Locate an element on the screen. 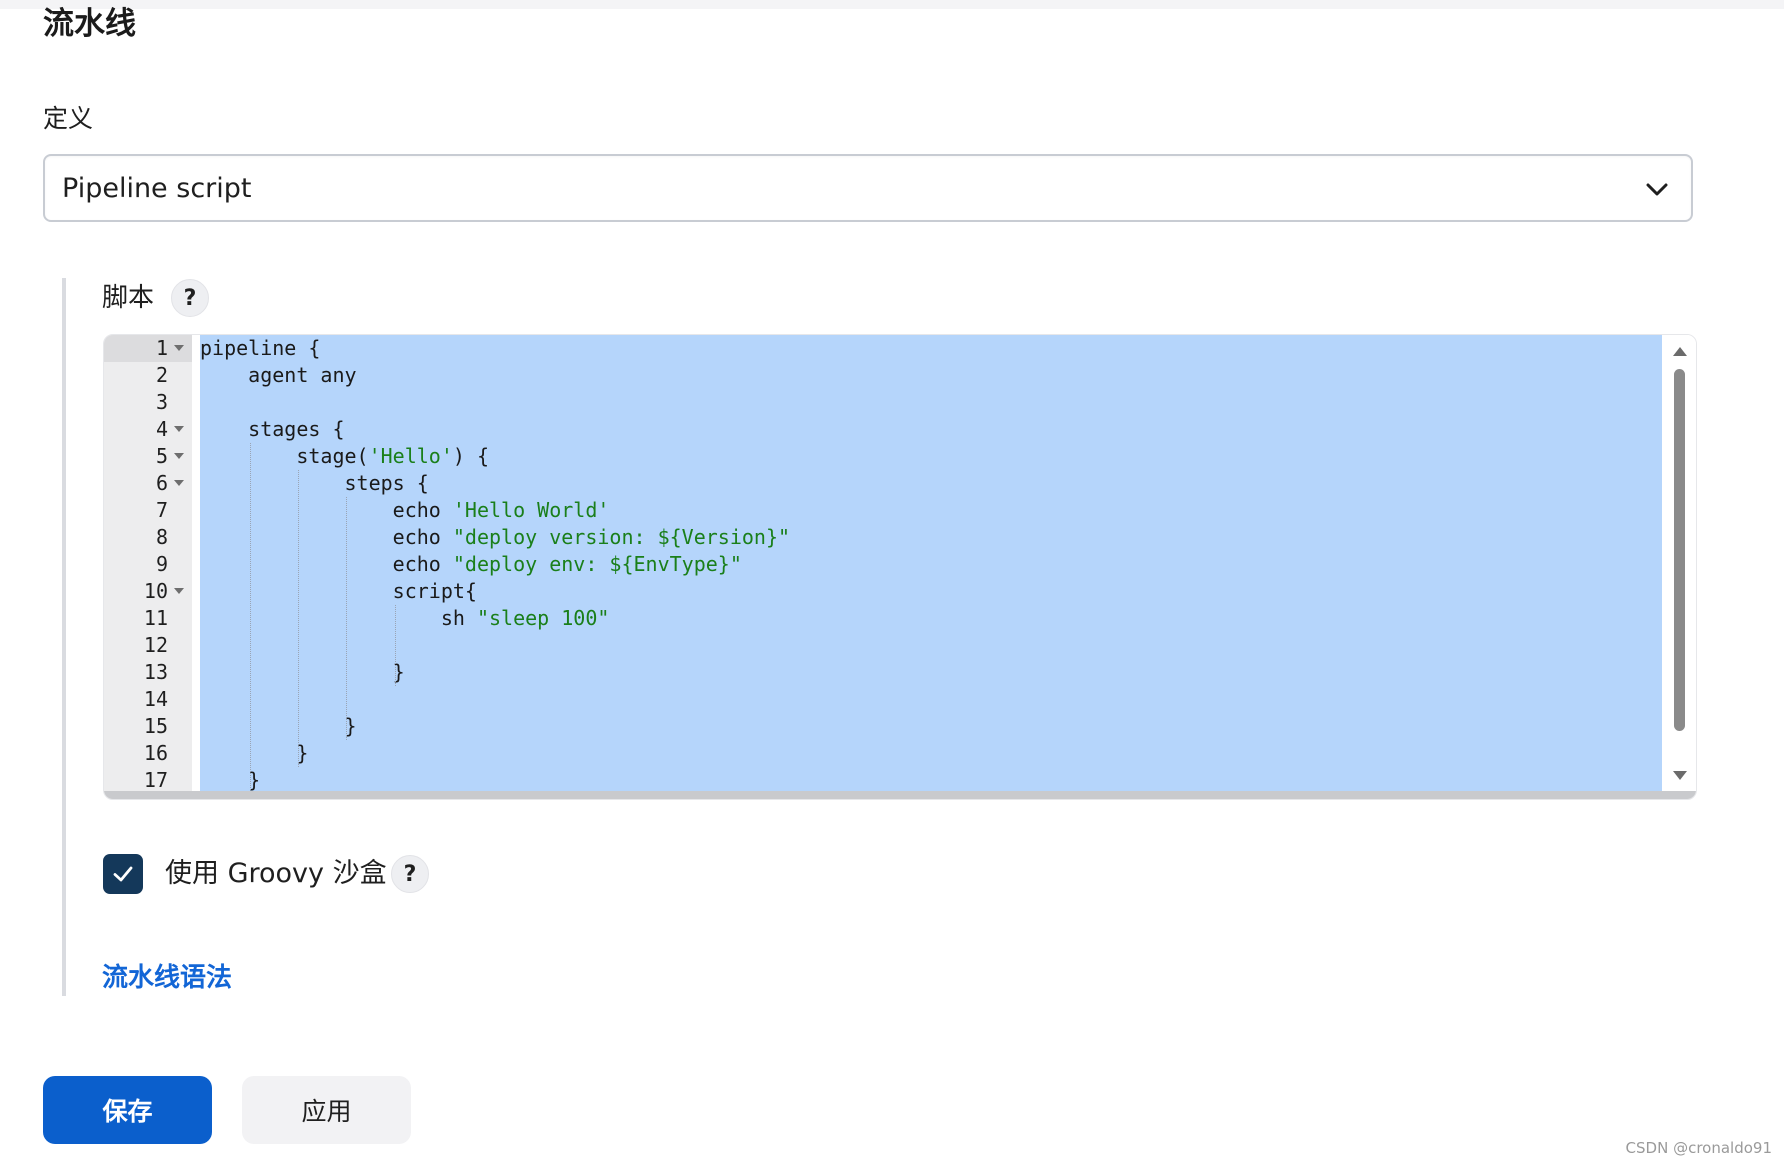 The image size is (1784, 1164). scroll-up-icon is located at coordinates (1680, 351).